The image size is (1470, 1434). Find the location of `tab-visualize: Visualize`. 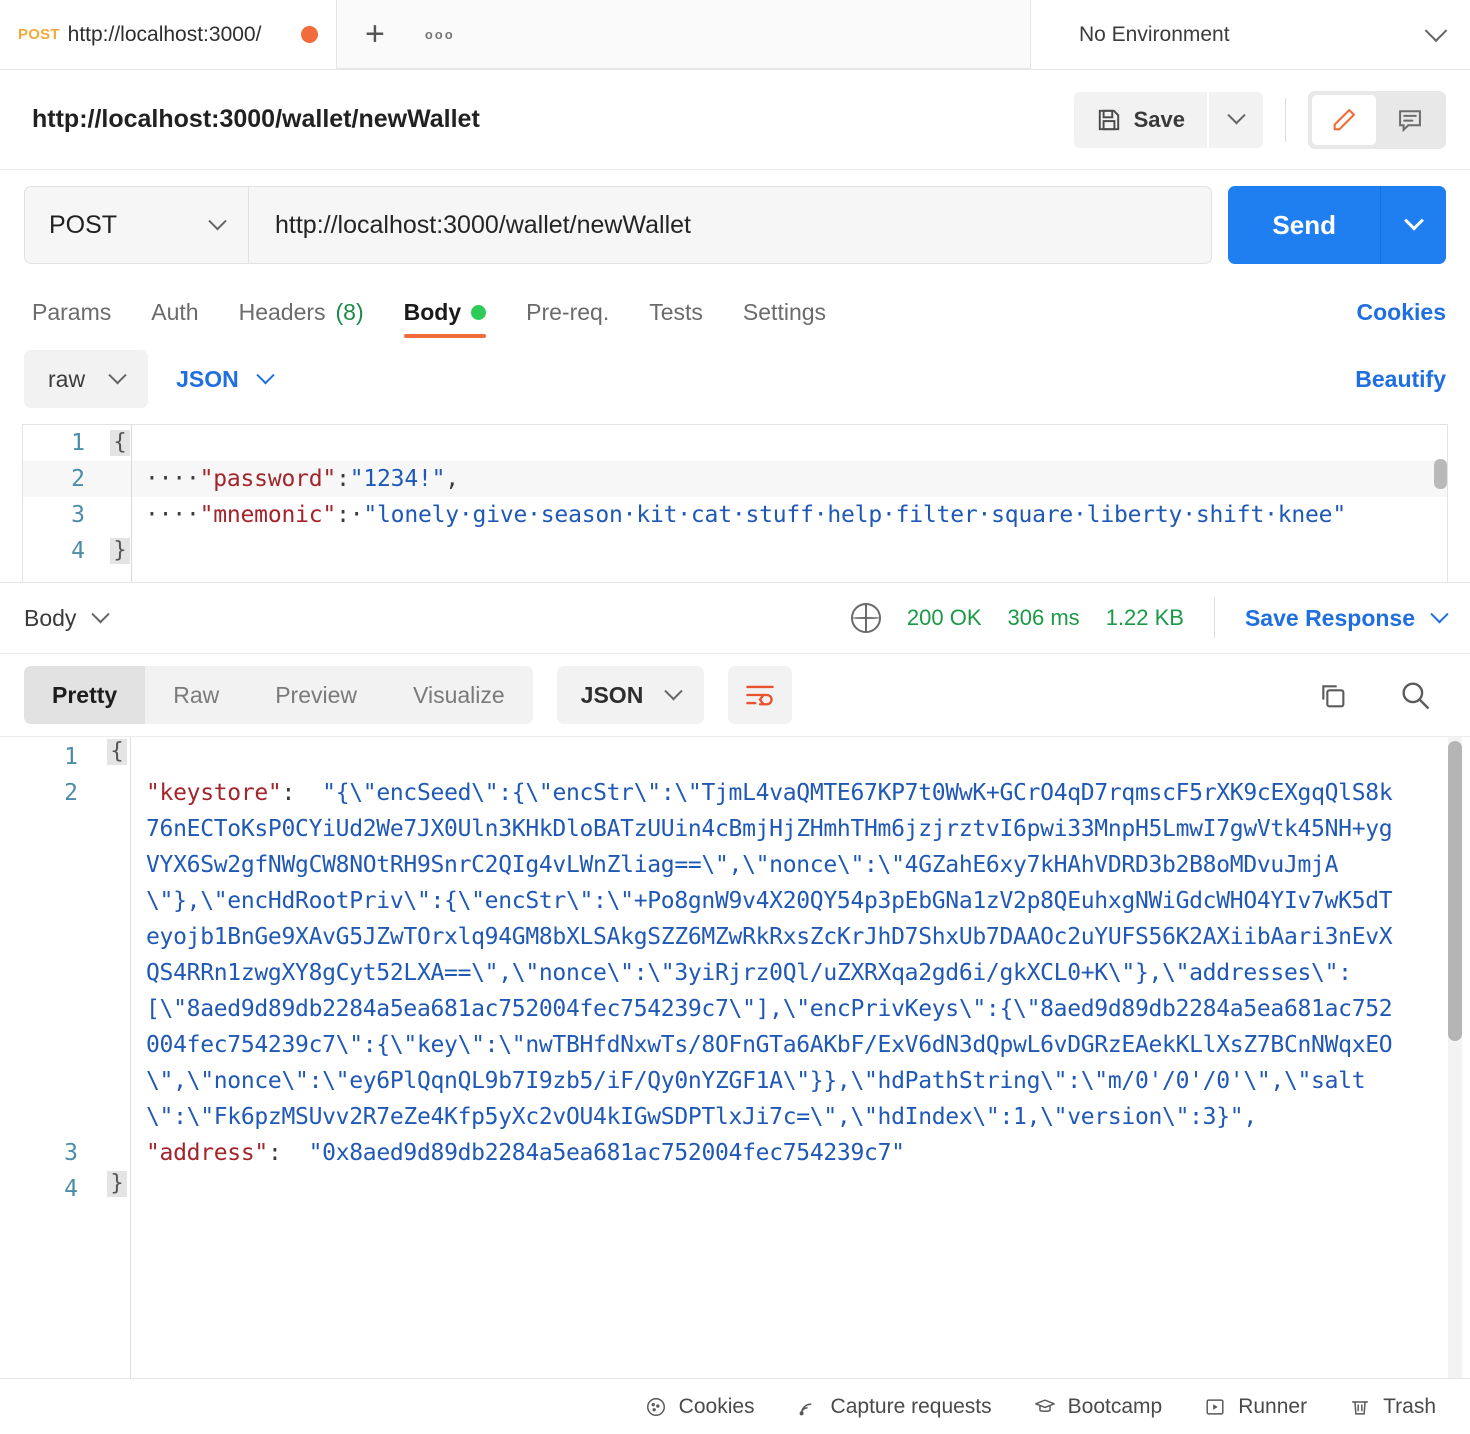

tab-visualize: Visualize is located at coordinates (459, 695).